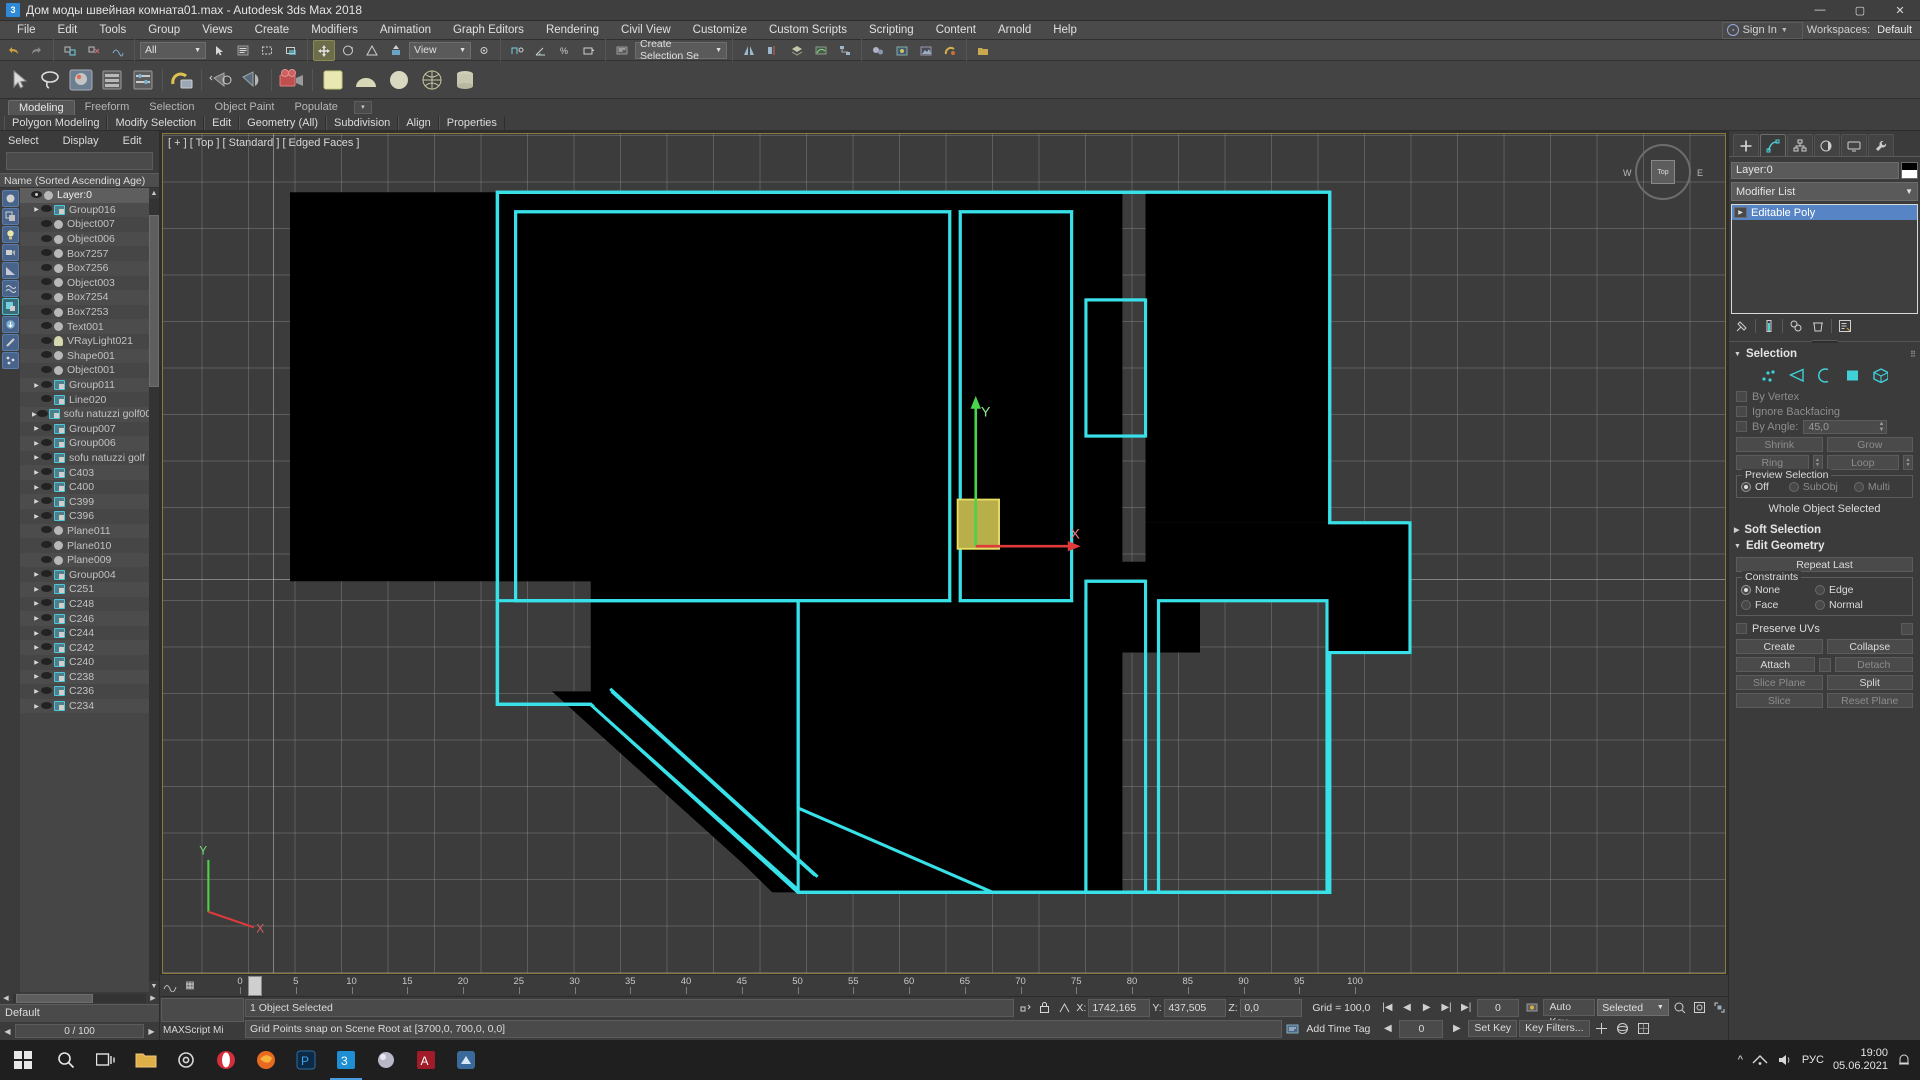 The width and height of the screenshot is (1920, 1080). What do you see at coordinates (1858, 487) in the screenshot?
I see `preview-multi-radio` at bounding box center [1858, 487].